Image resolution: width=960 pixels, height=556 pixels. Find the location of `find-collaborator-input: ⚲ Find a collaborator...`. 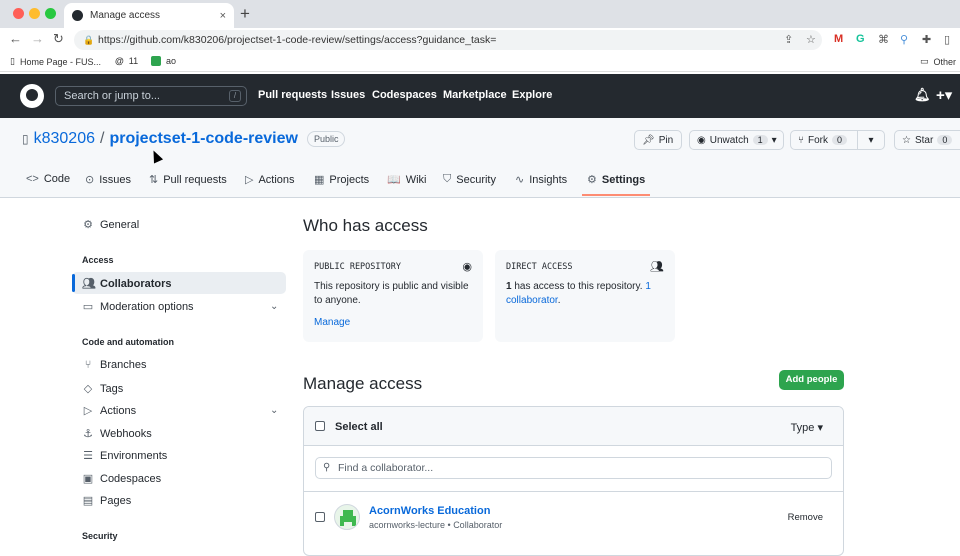

find-collaborator-input: ⚲ Find a collaborator... is located at coordinates (573, 468).